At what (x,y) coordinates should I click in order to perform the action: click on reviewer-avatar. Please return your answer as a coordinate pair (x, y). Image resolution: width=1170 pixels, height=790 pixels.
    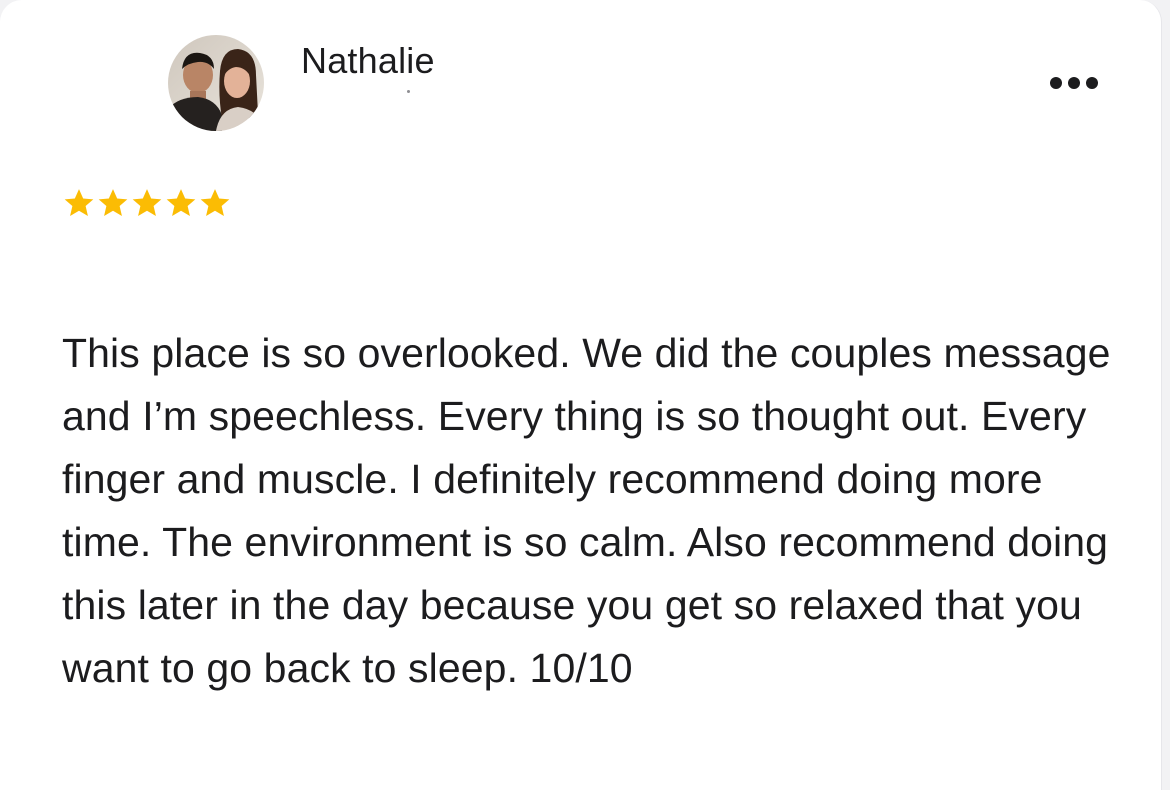
    Looking at the image, I should click on (216, 83).